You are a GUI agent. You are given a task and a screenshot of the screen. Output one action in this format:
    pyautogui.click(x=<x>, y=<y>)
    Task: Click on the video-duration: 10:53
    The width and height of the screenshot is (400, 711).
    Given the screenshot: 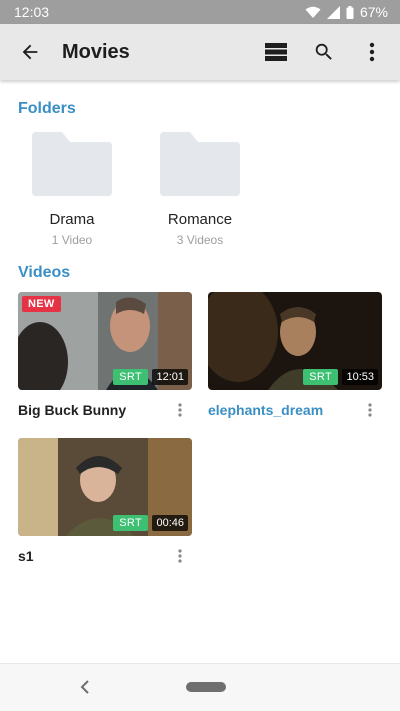 What is the action you would take?
    pyautogui.click(x=360, y=377)
    